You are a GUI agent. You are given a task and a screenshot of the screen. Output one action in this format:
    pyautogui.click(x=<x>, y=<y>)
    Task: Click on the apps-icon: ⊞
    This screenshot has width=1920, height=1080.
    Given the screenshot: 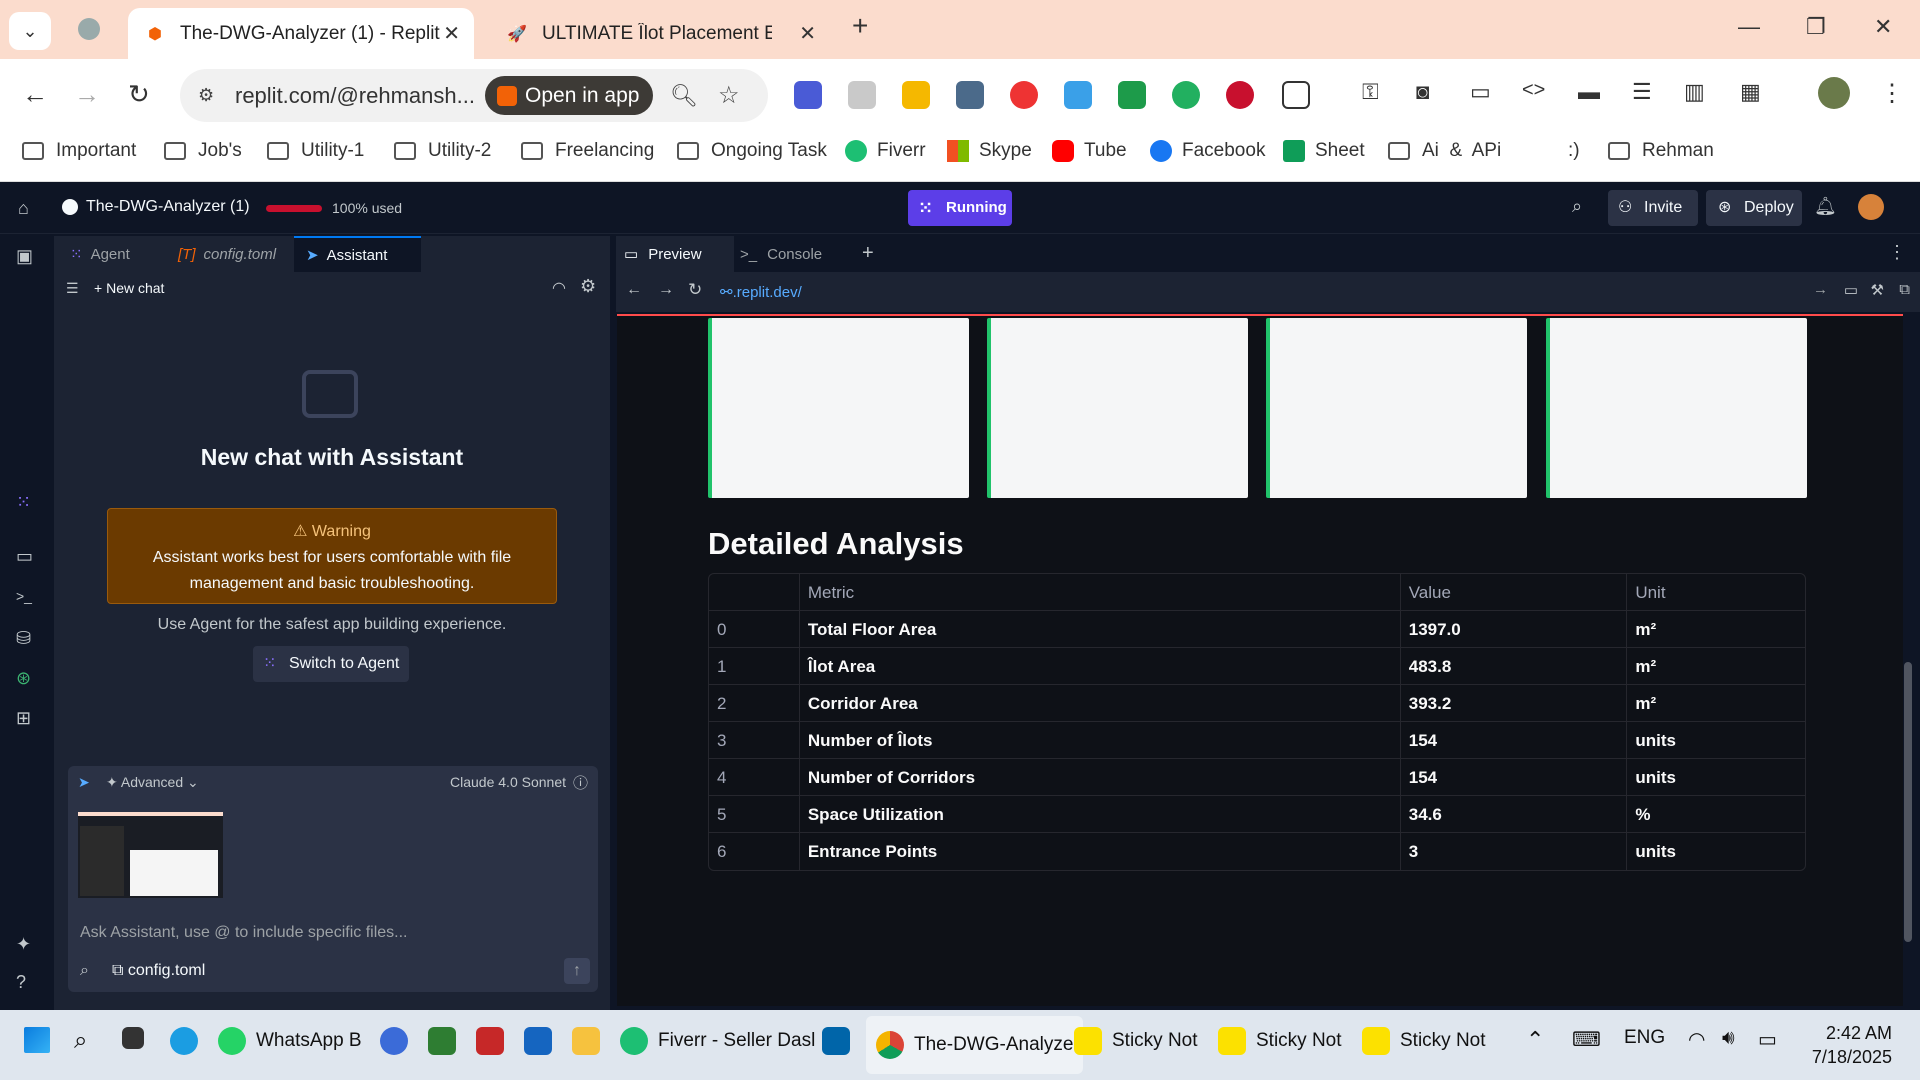 What is the action you would take?
    pyautogui.click(x=23, y=718)
    